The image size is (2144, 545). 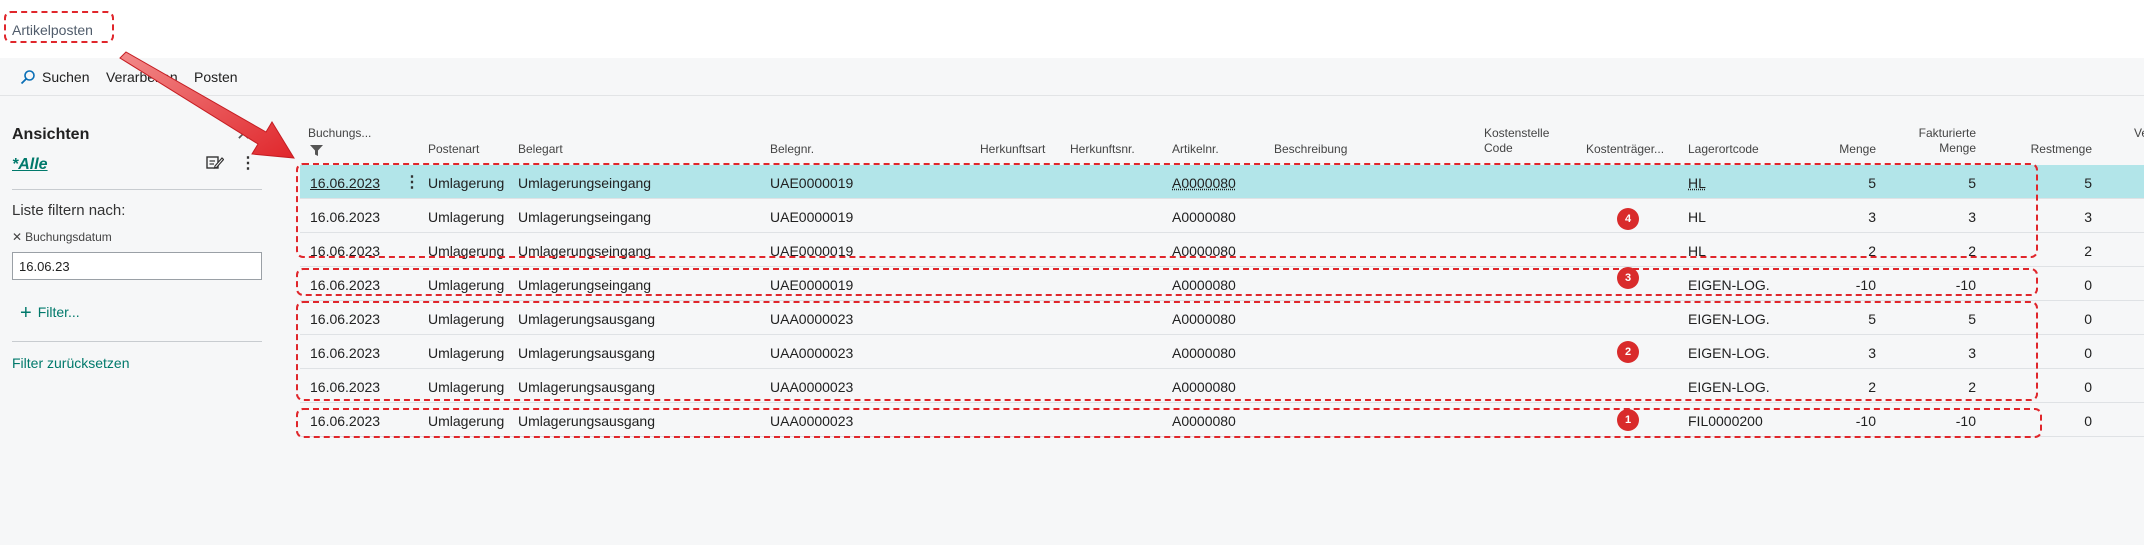 What do you see at coordinates (1725, 421) in the screenshot?
I see `location-code-cell: FIL0000200` at bounding box center [1725, 421].